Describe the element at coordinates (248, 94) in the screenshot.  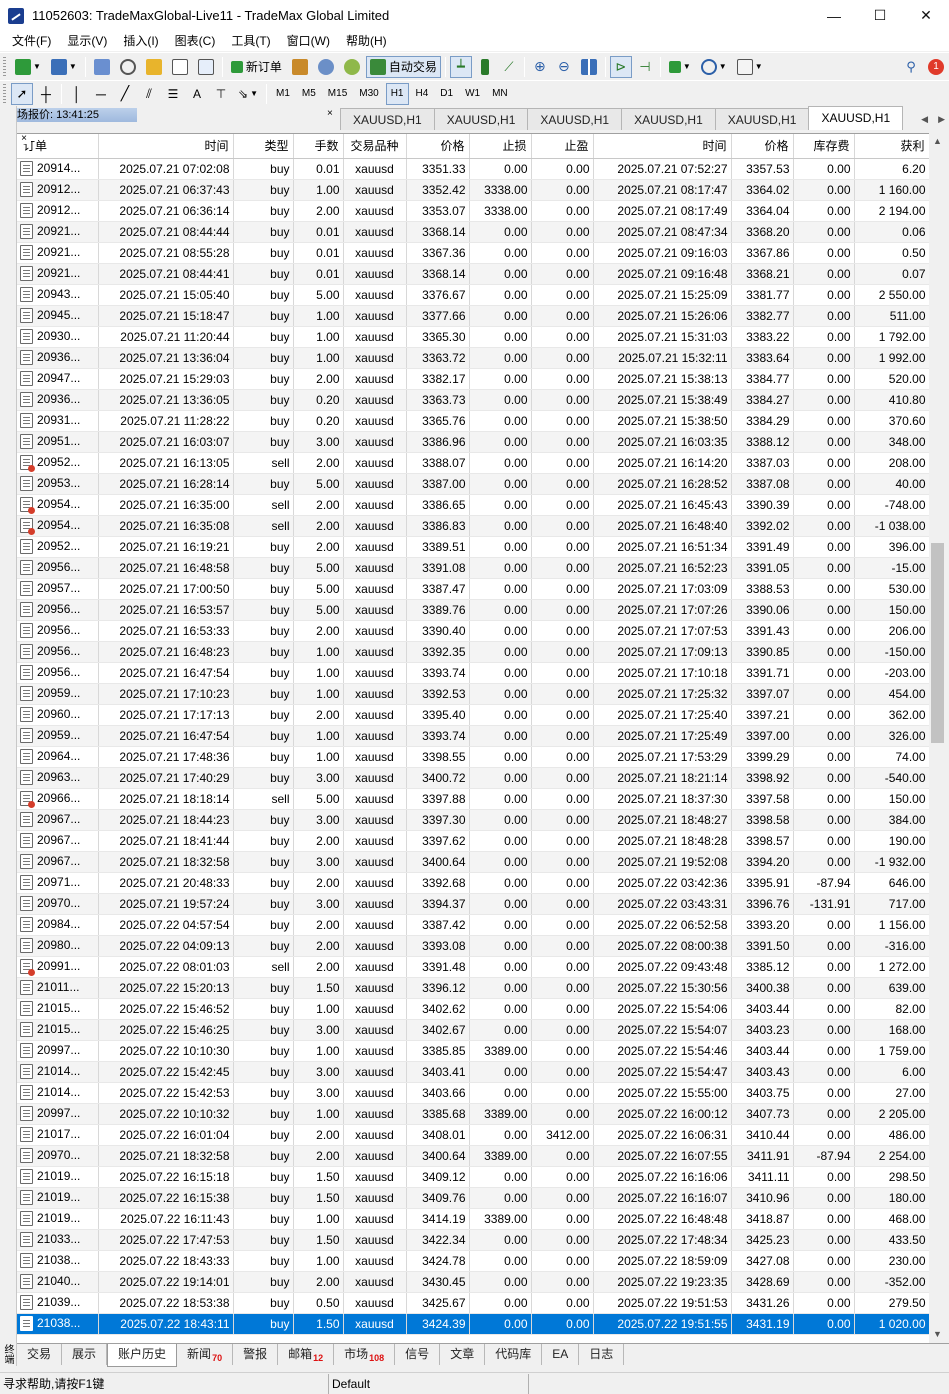
I see `arrows-button: ⇘ ▼` at that location.